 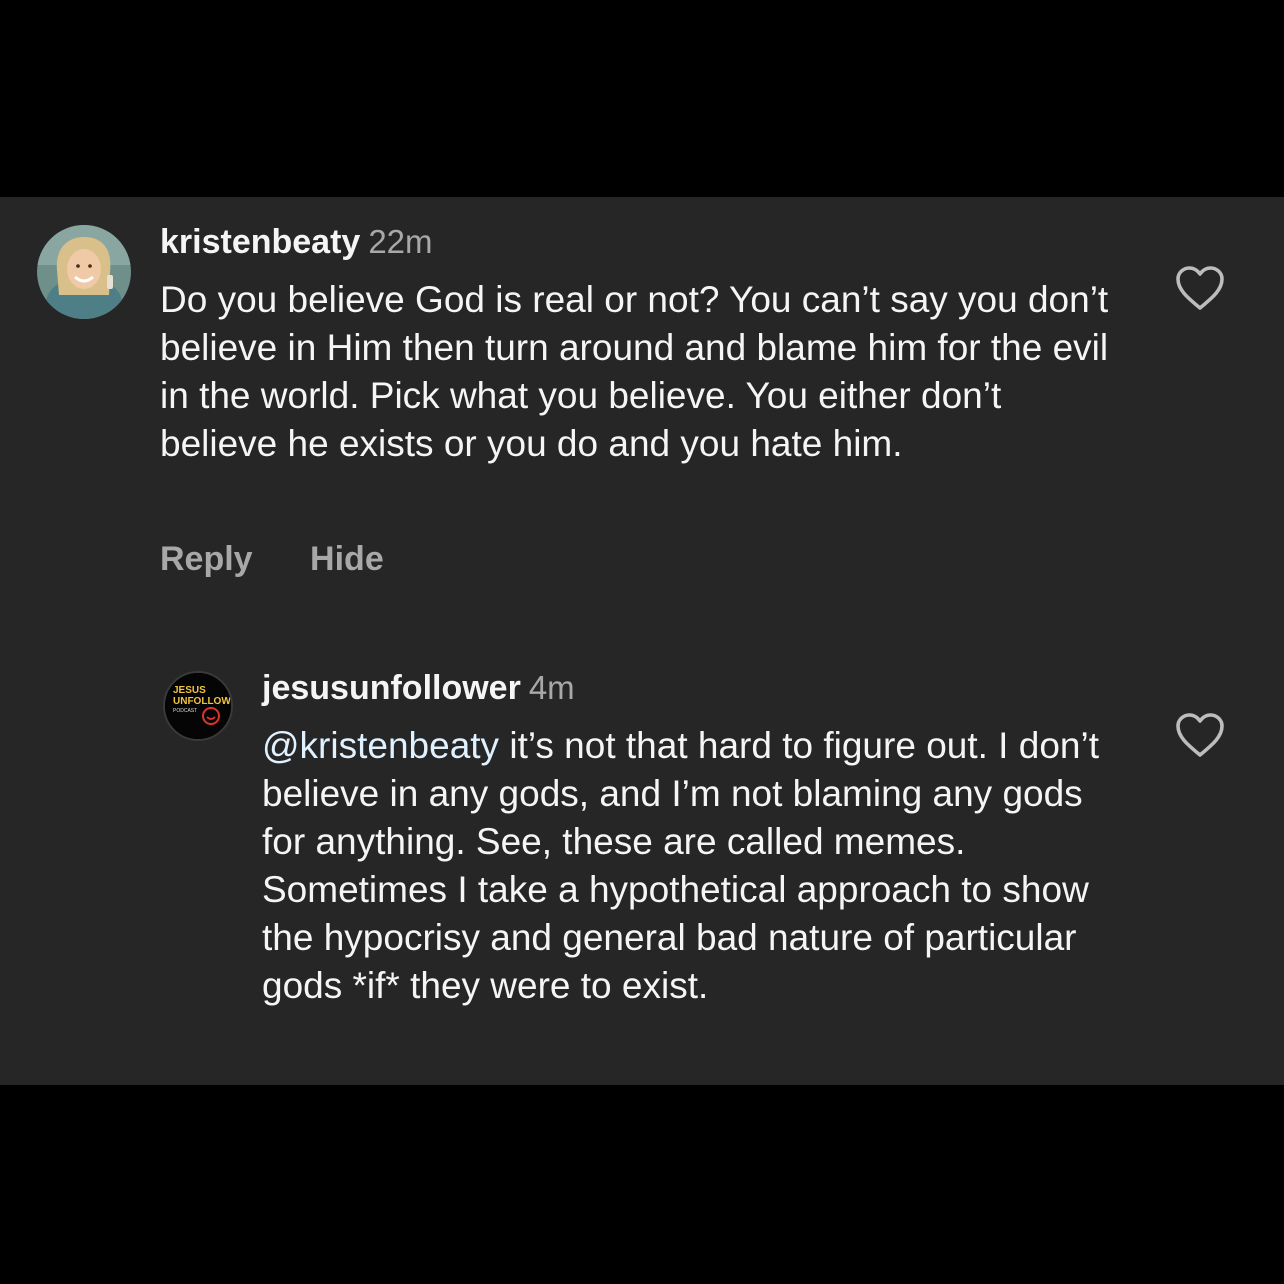 I want to click on hide-button: Hide, so click(x=347, y=559).